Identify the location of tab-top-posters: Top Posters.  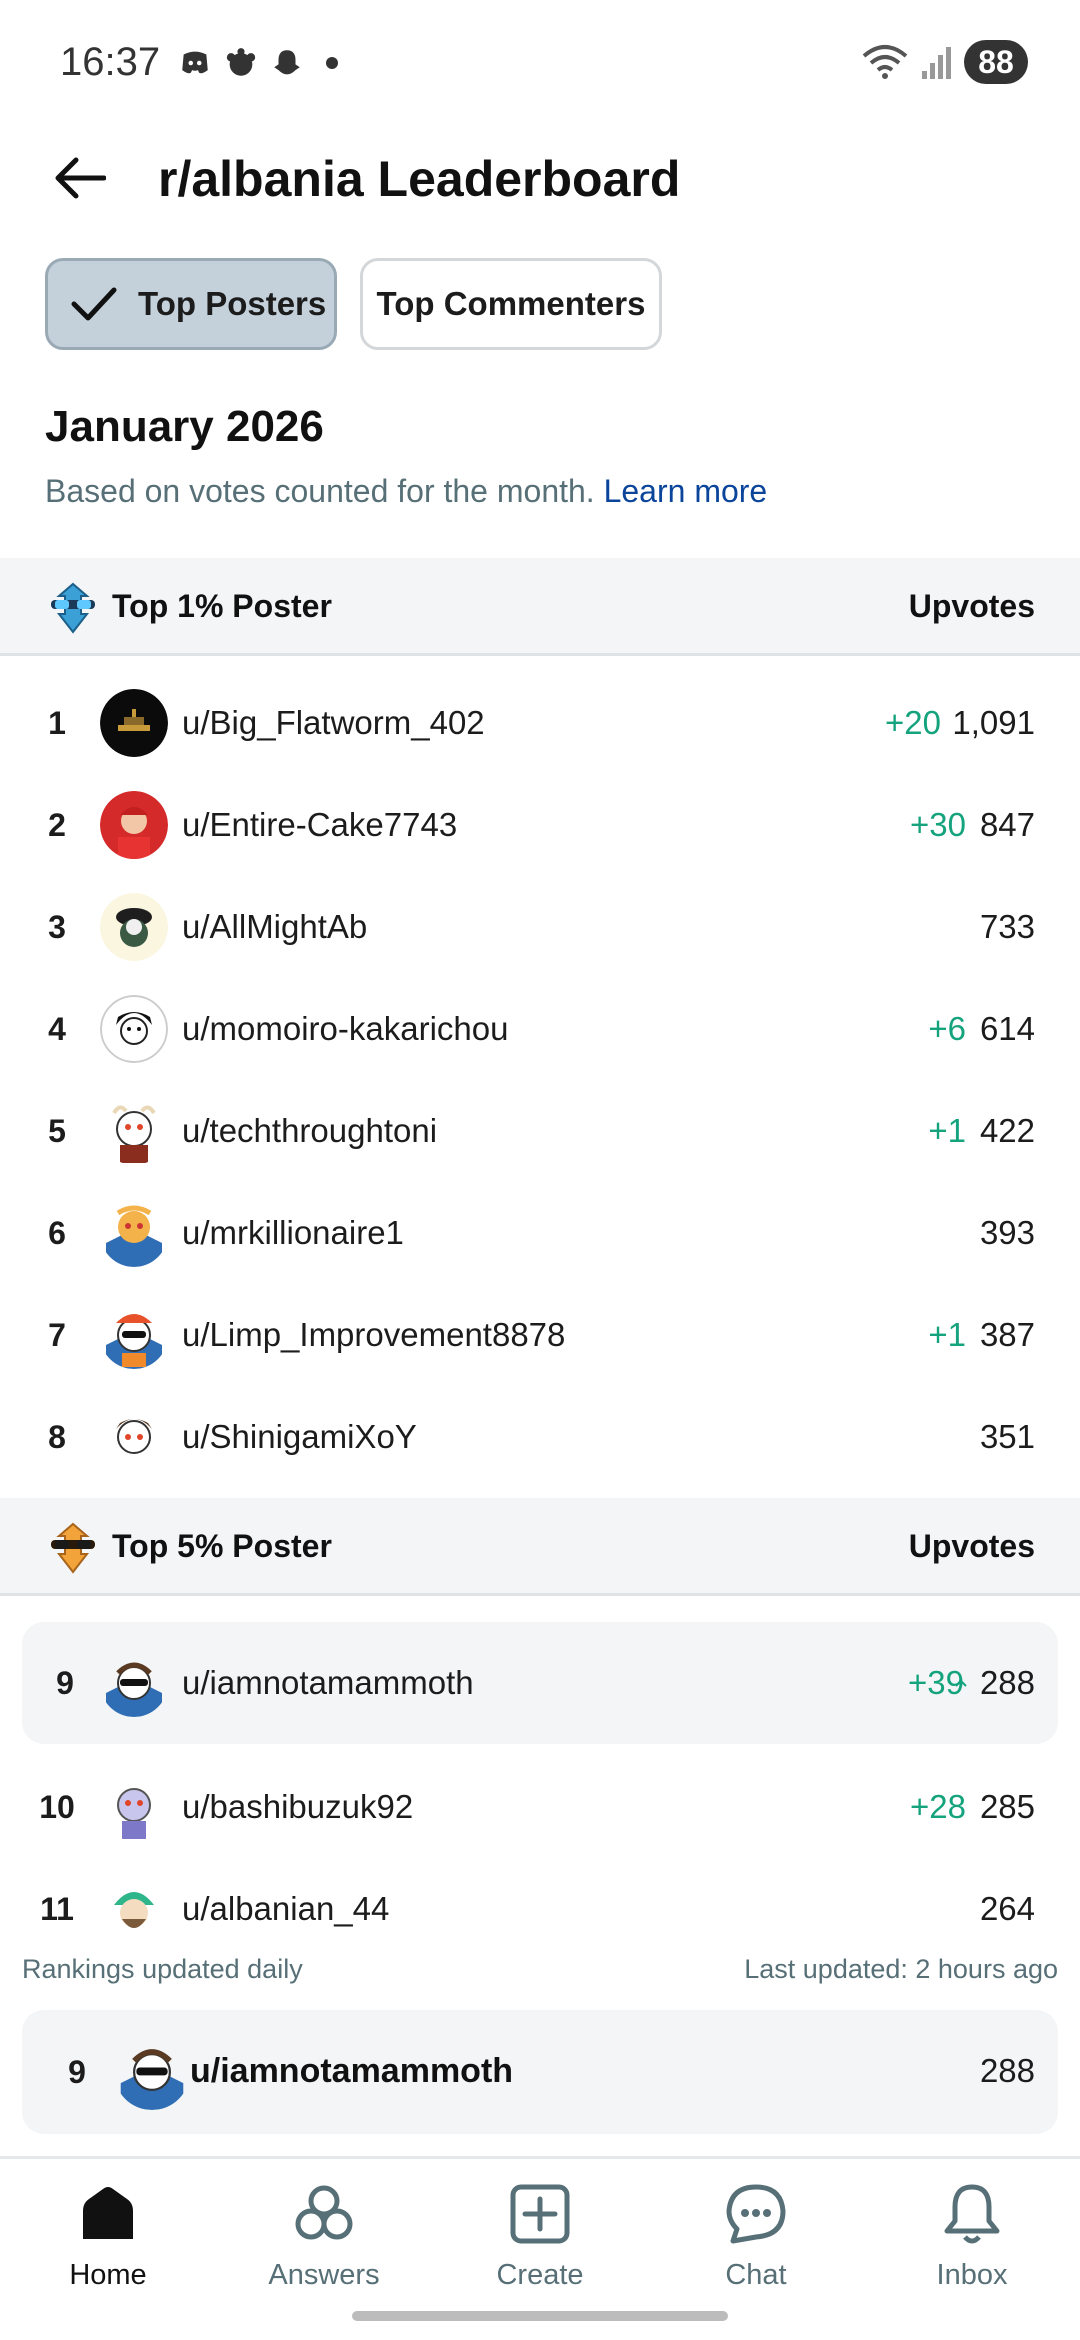
(191, 304).